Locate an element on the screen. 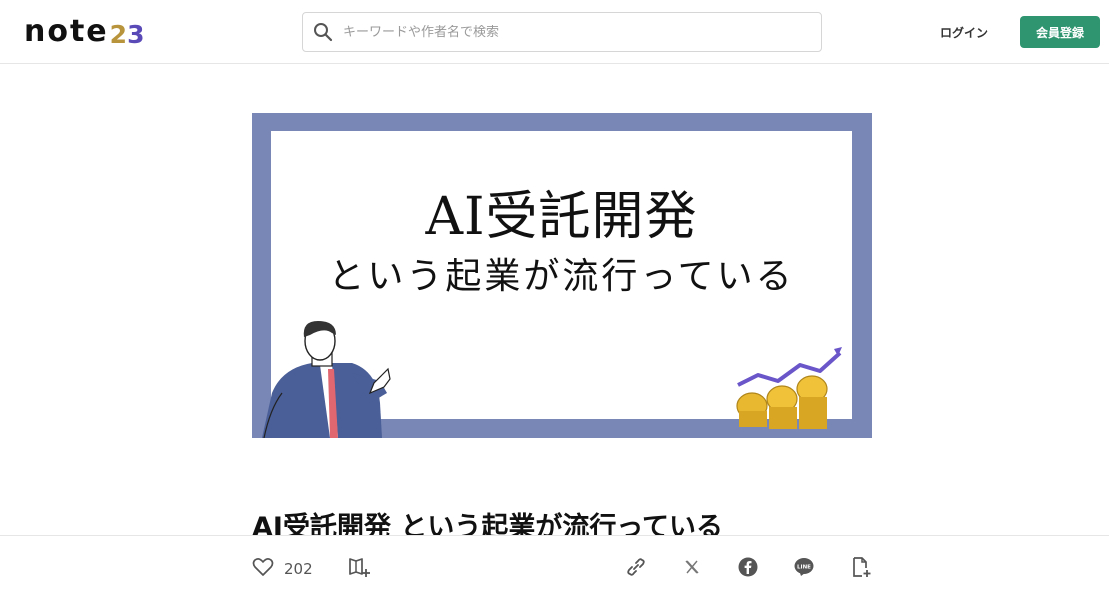  facebook-icon is located at coordinates (748, 569).